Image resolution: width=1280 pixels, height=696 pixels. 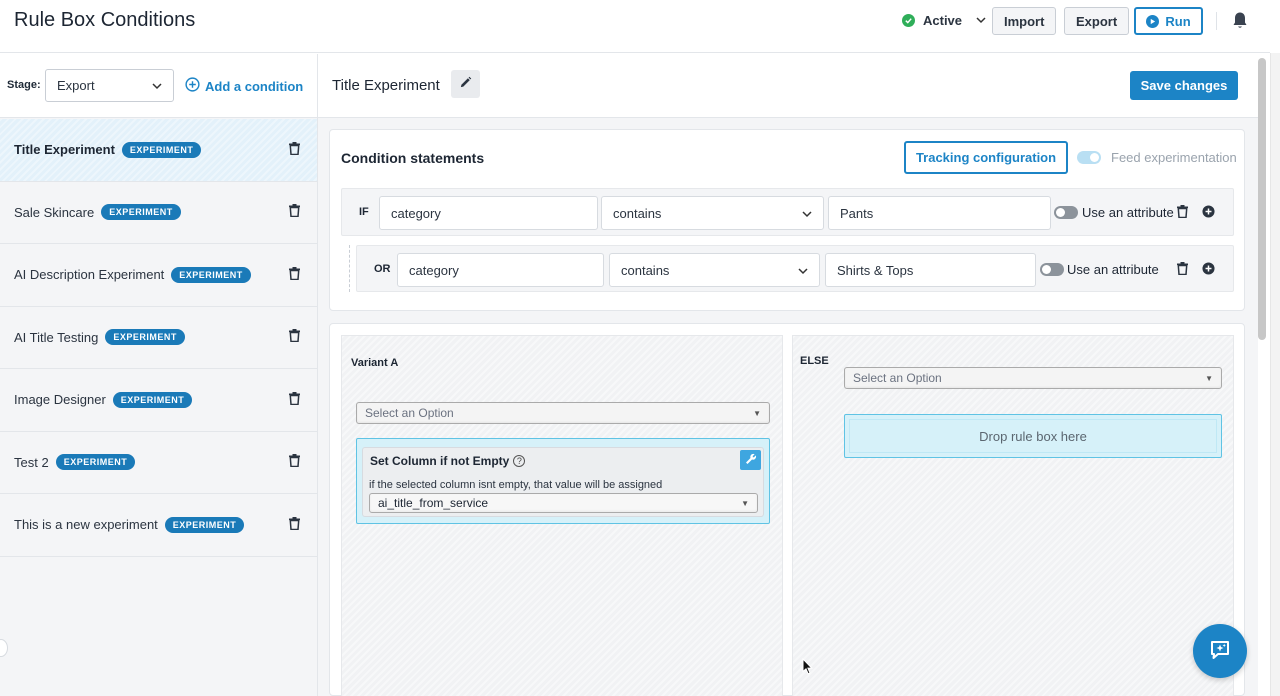 What do you see at coordinates (448, 461) in the screenshot?
I see `rule-box-title: Set Column if not Empty ?` at bounding box center [448, 461].